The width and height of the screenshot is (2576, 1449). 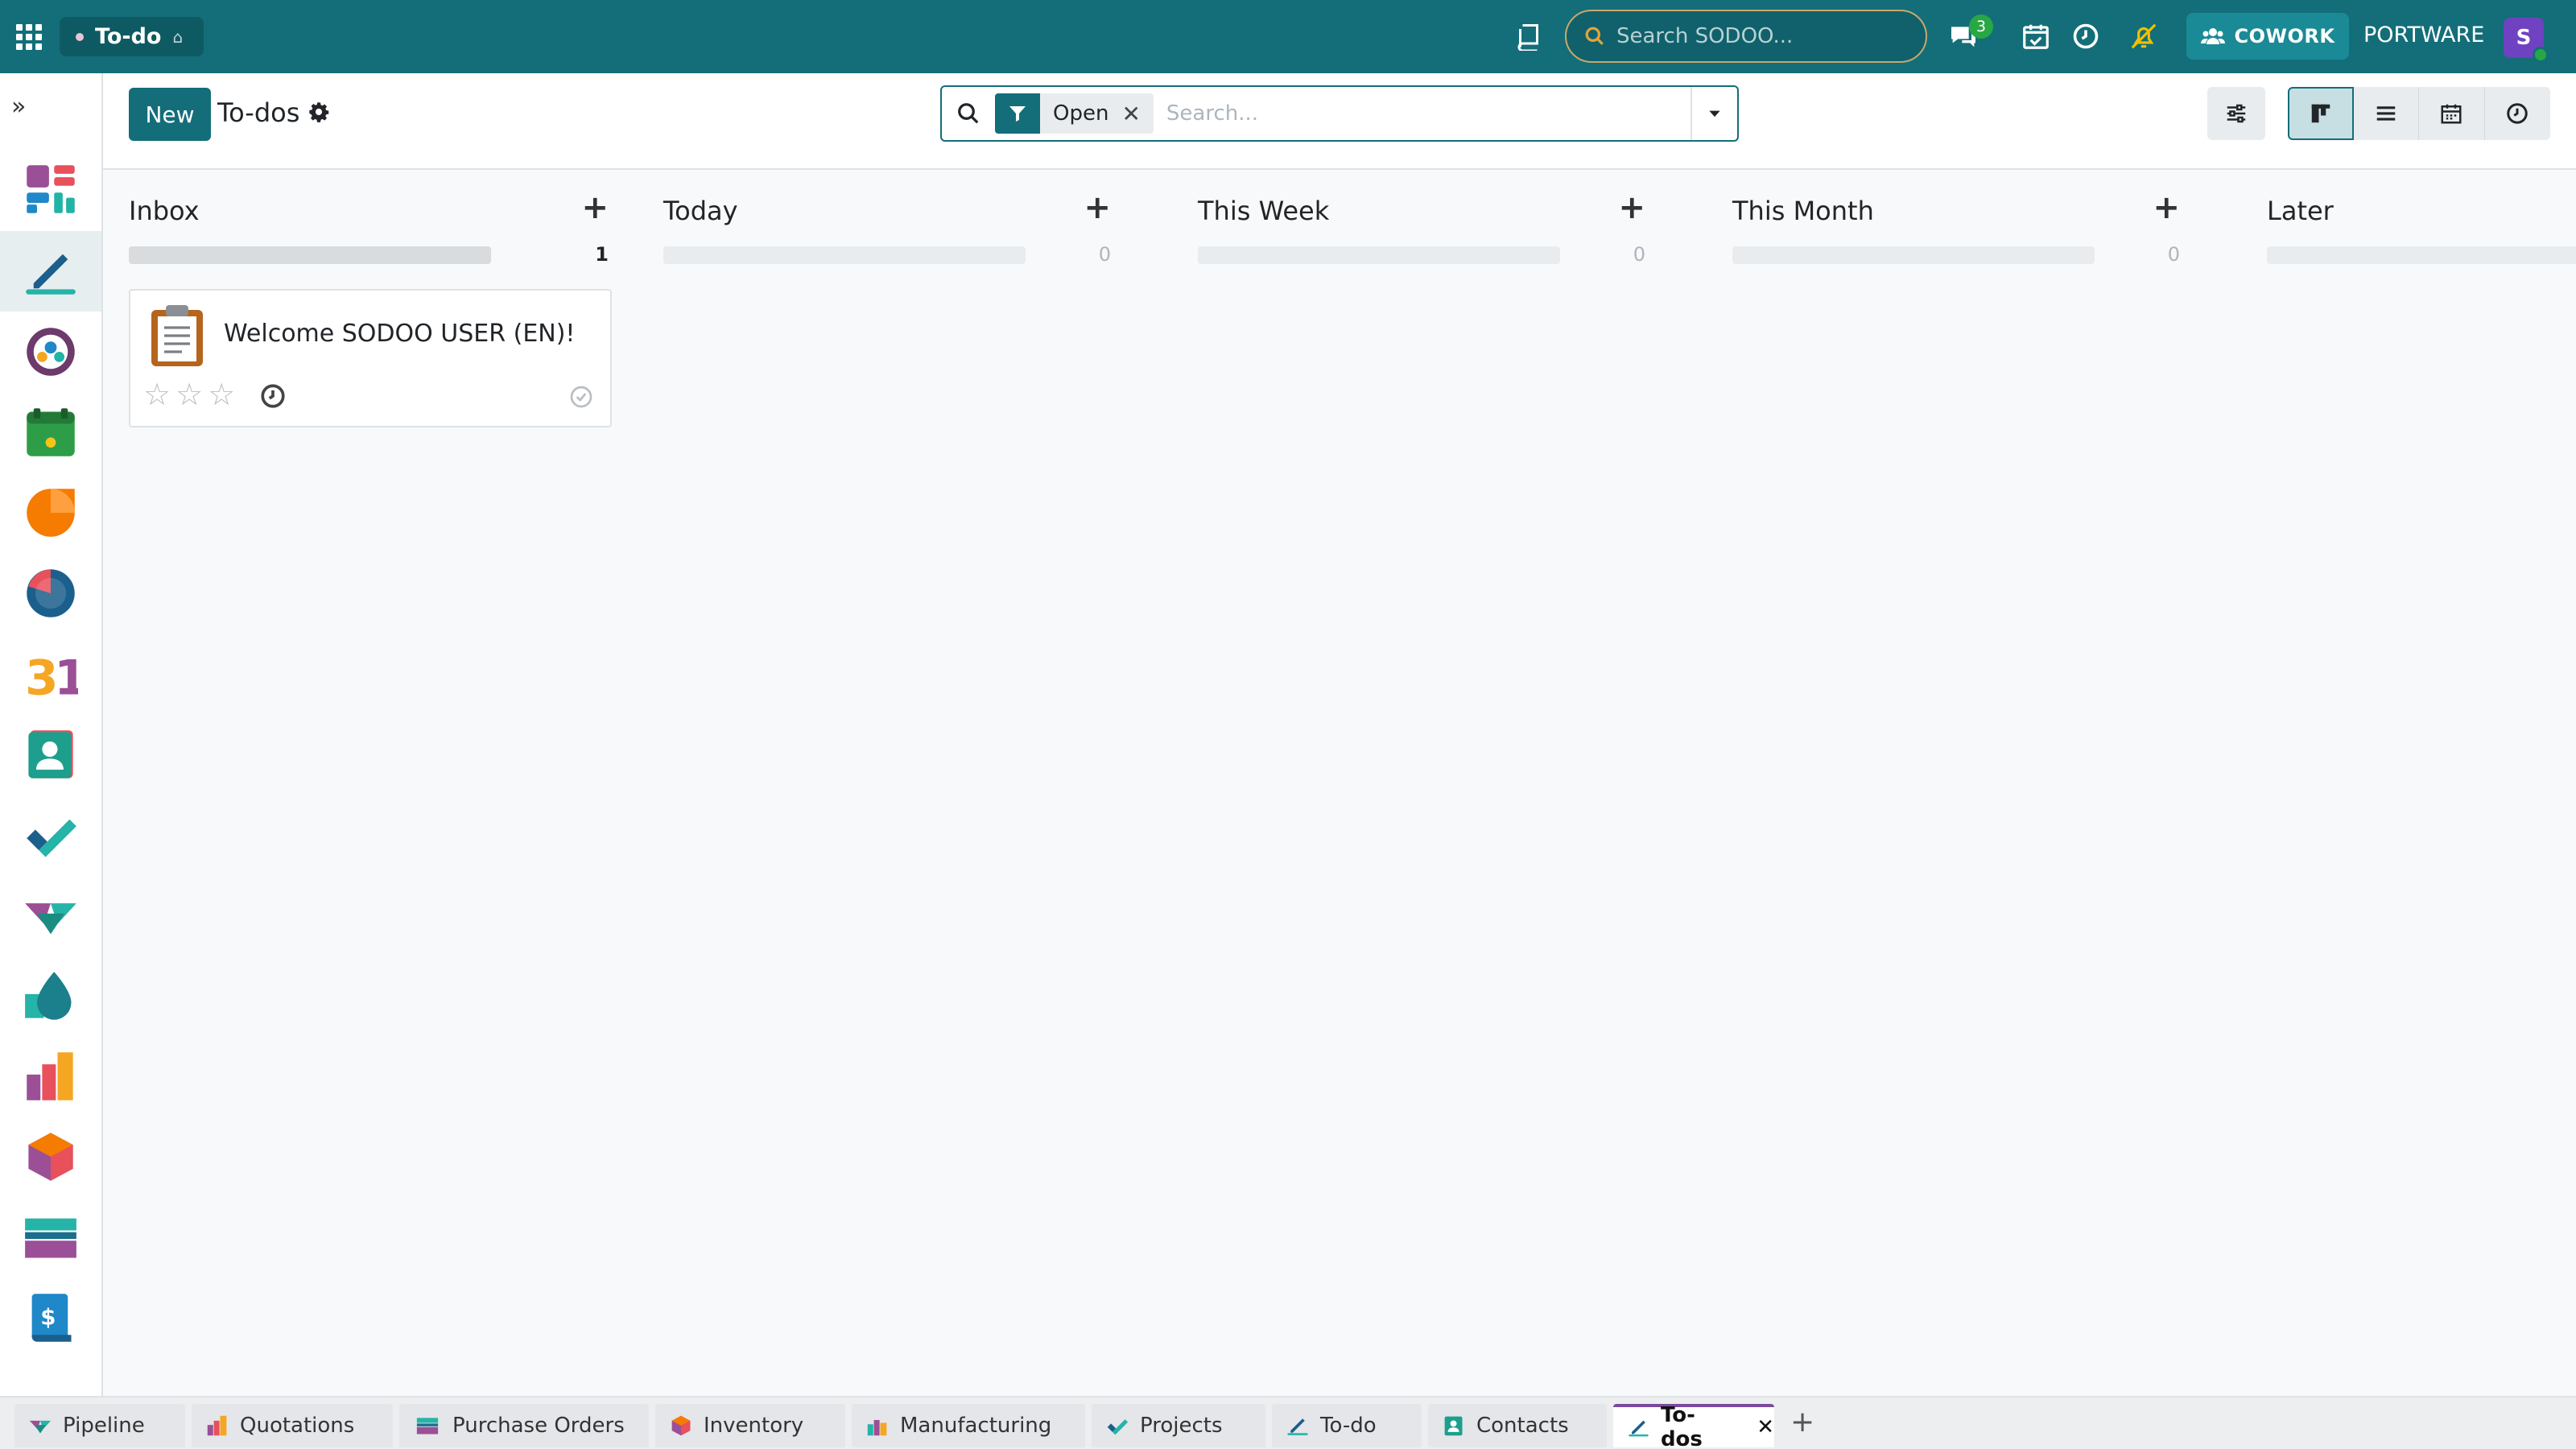 I want to click on dashboards-icon, so click(x=51, y=189).